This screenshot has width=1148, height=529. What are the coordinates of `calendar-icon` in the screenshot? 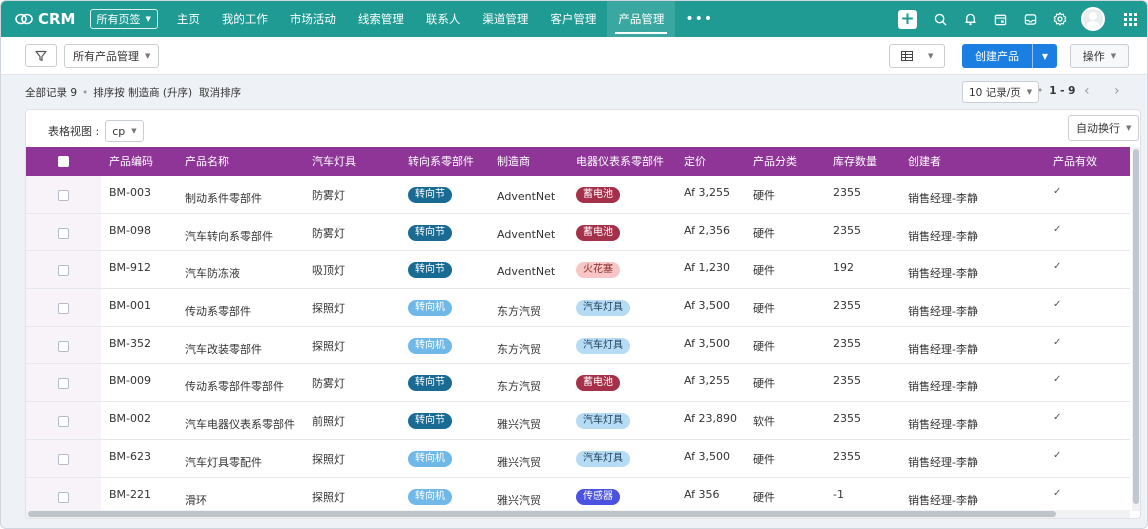 It's located at (1000, 19).